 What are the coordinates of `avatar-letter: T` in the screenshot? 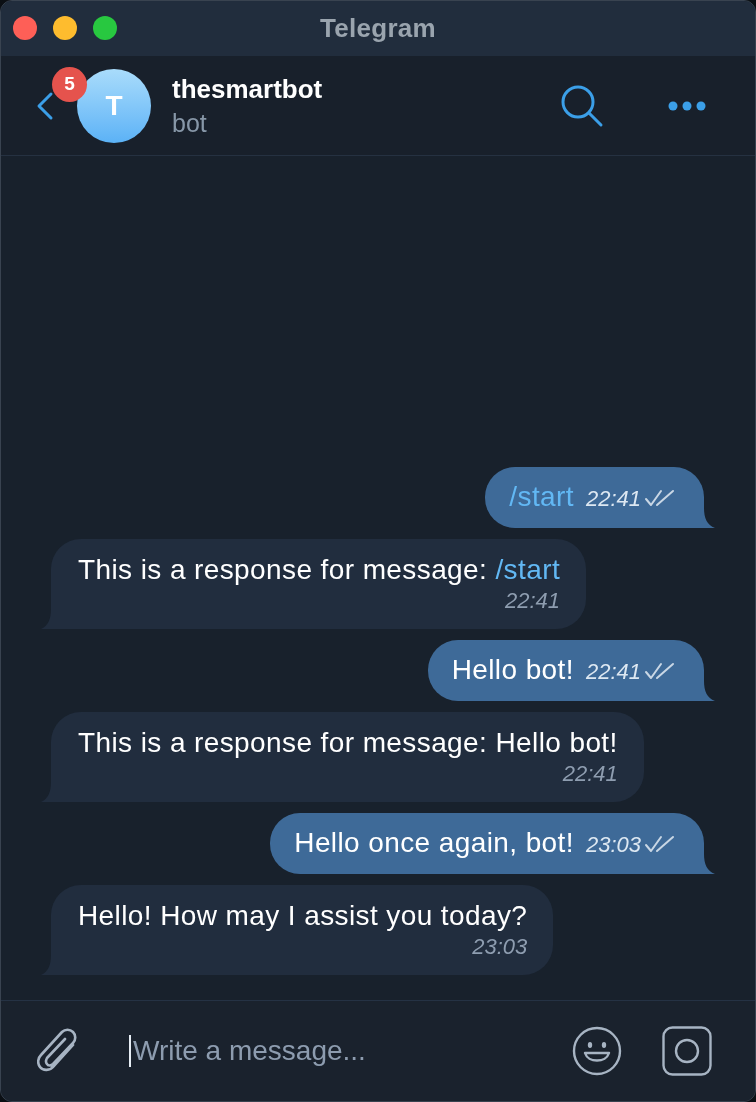 It's located at (114, 105).